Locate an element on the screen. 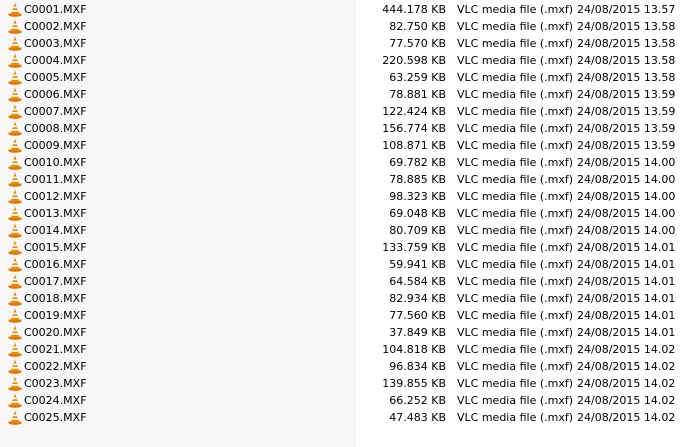 This screenshot has width=688, height=447. file-size: 96.834 KB is located at coordinates (417, 366).